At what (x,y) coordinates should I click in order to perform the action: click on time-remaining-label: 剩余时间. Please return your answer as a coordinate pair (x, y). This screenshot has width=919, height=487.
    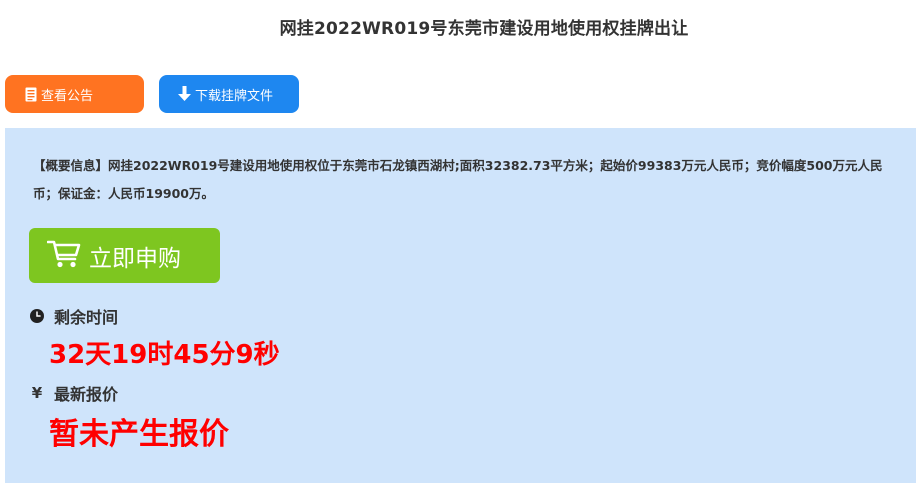
    Looking at the image, I should click on (86, 317).